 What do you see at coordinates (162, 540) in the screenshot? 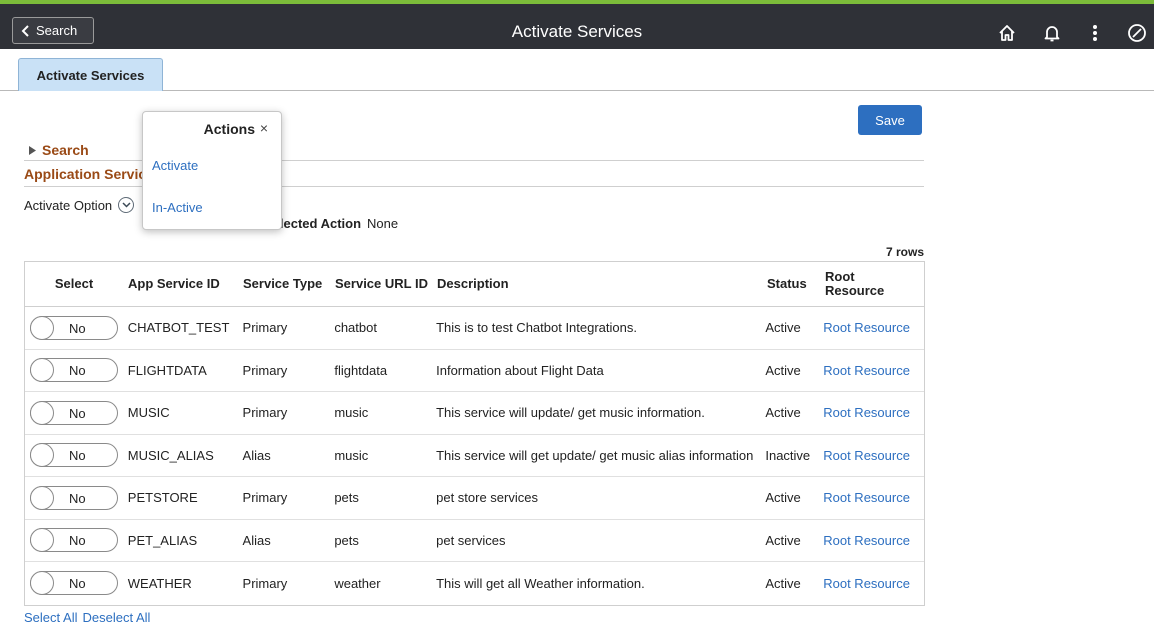
I see `app-service-id-cell: PET_ALIAS` at bounding box center [162, 540].